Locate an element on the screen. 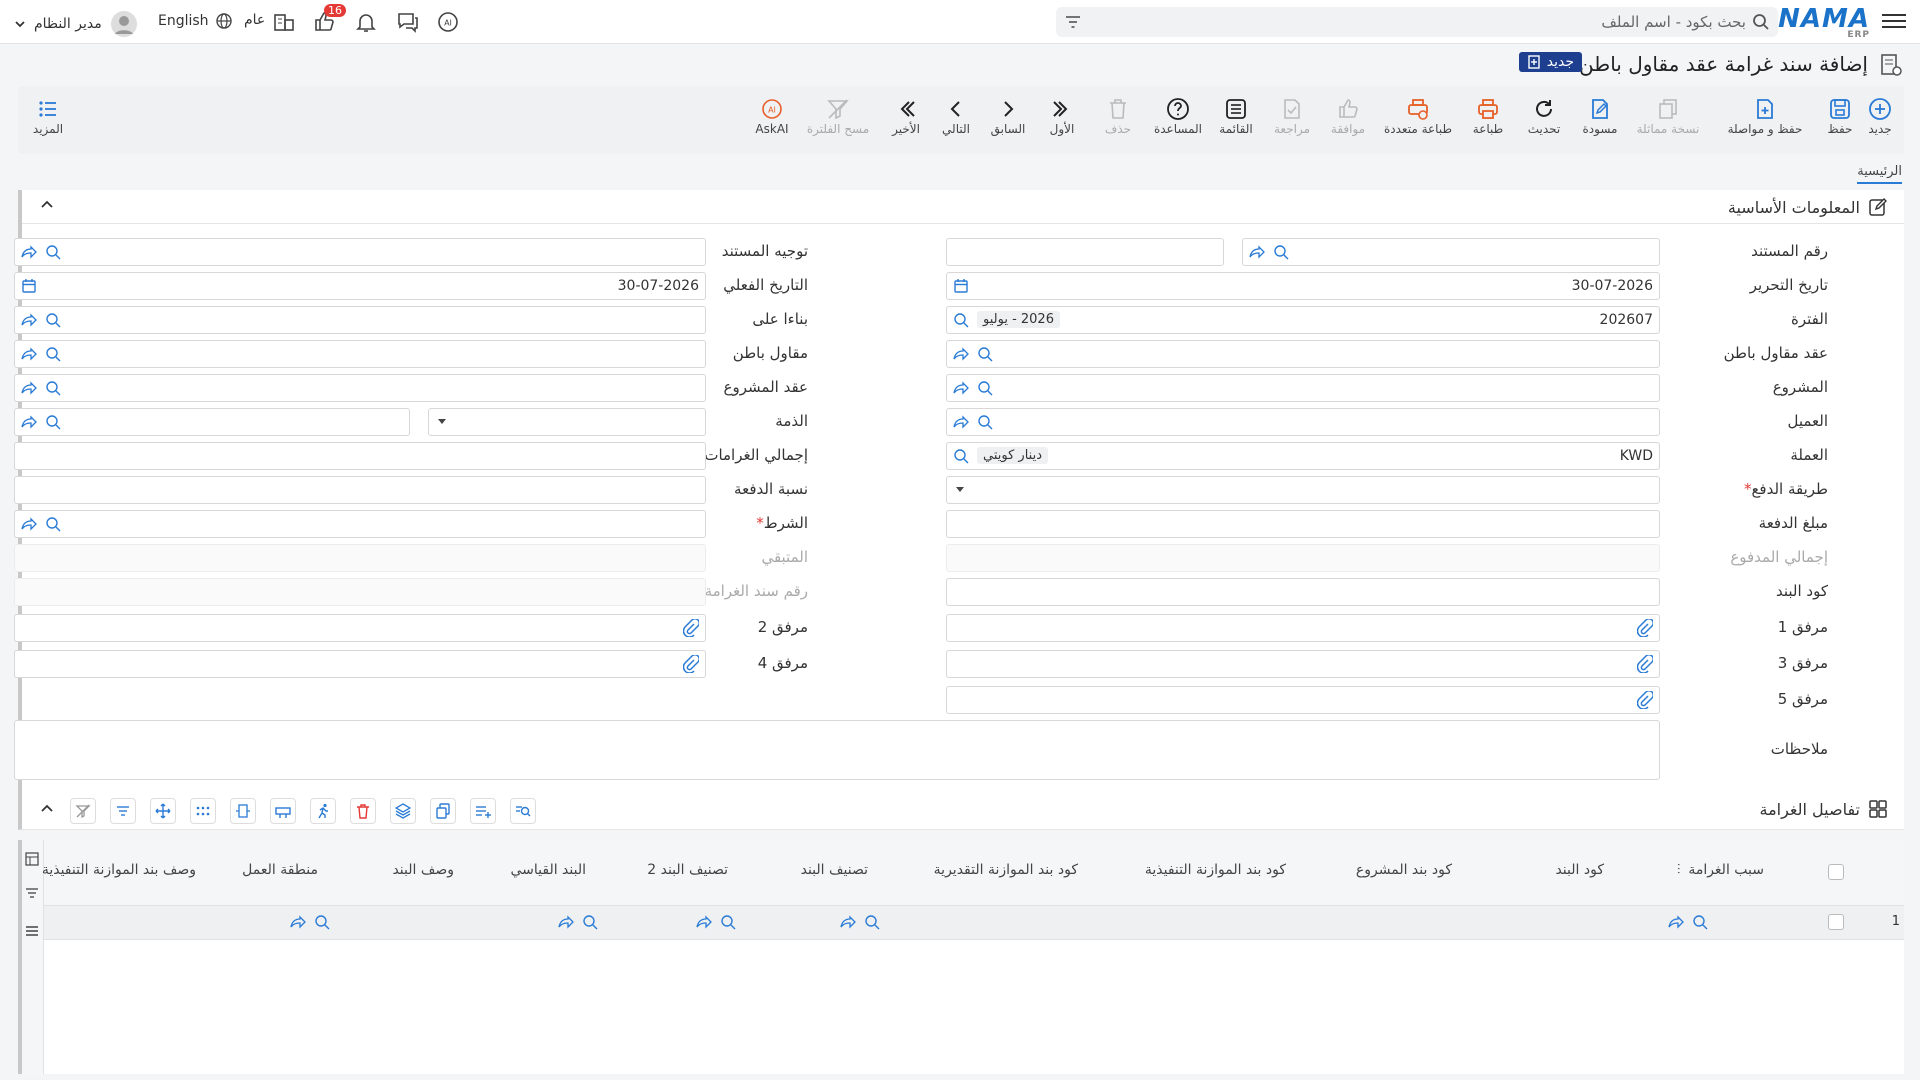 Image resolution: width=1920 pixels, height=1080 pixels. basic-info-header: المعلومات الأساسية is located at coordinates (963, 207).